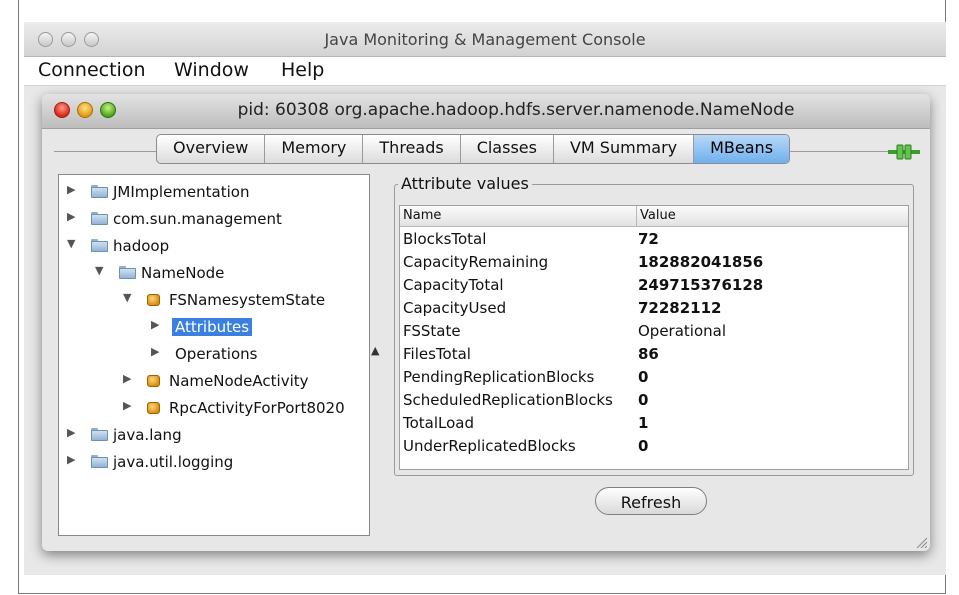 This screenshot has height=595, width=959. Describe the element at coordinates (212, 327) in the screenshot. I see `tree-label-selected: Attributes` at that location.